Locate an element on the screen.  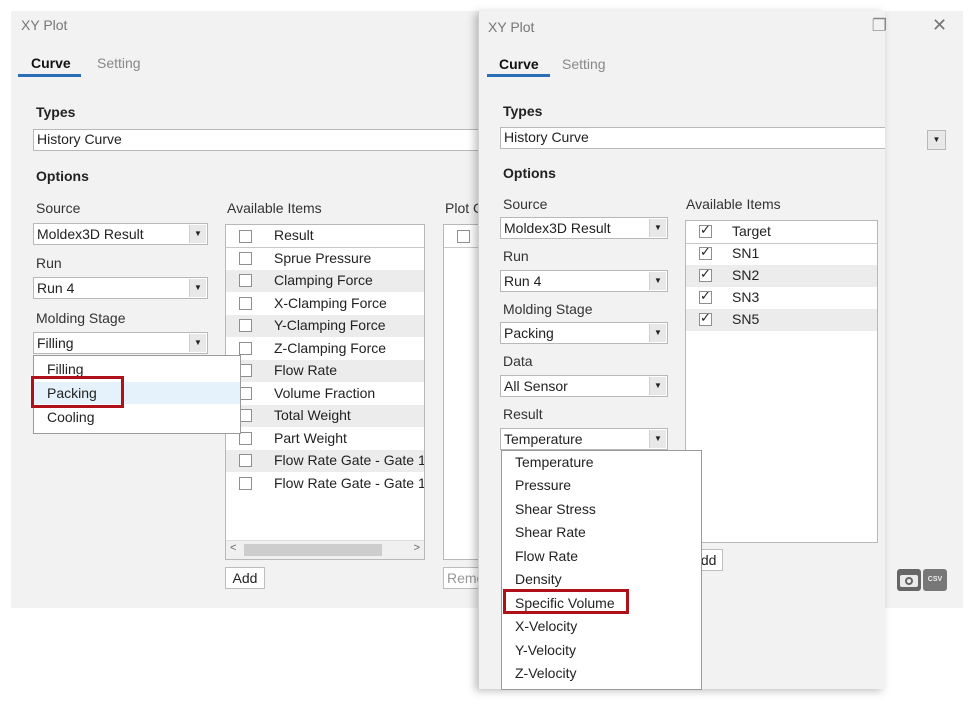
item-label: Volume Fraction is located at coordinates (325, 393).